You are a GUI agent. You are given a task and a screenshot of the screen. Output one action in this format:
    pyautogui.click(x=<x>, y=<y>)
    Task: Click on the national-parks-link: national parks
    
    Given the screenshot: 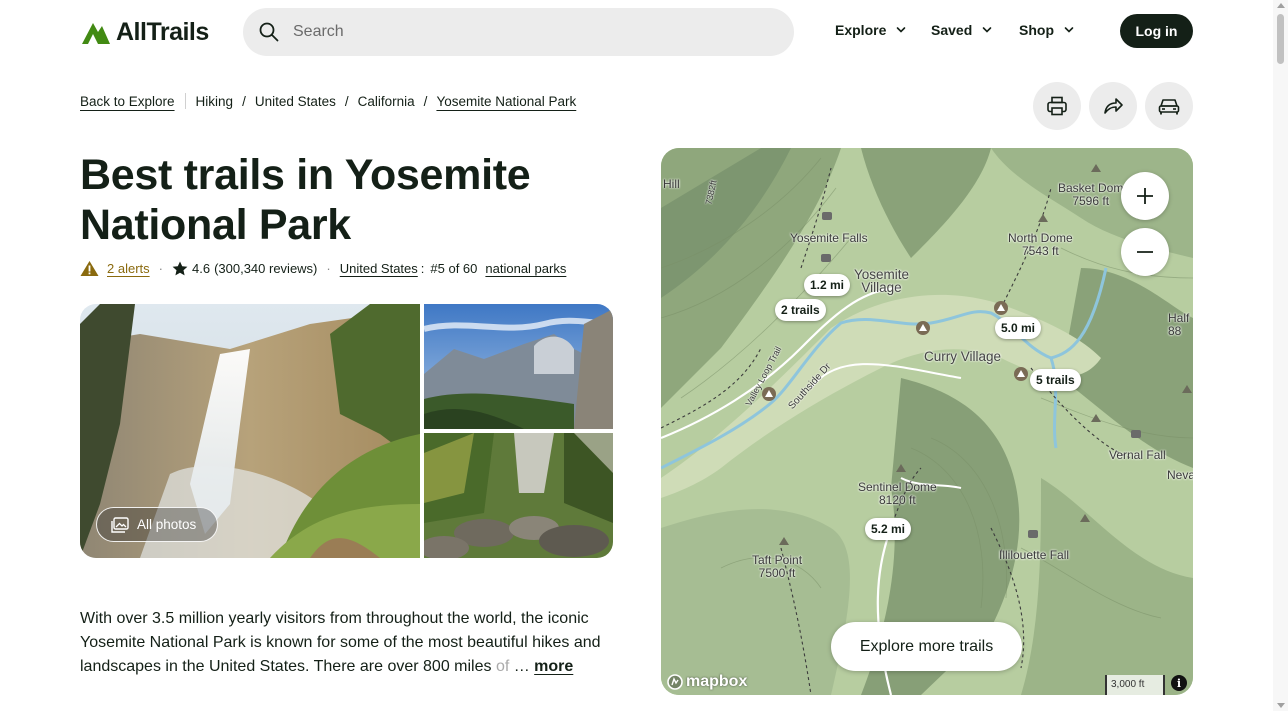 What is the action you would take?
    pyautogui.click(x=525, y=268)
    